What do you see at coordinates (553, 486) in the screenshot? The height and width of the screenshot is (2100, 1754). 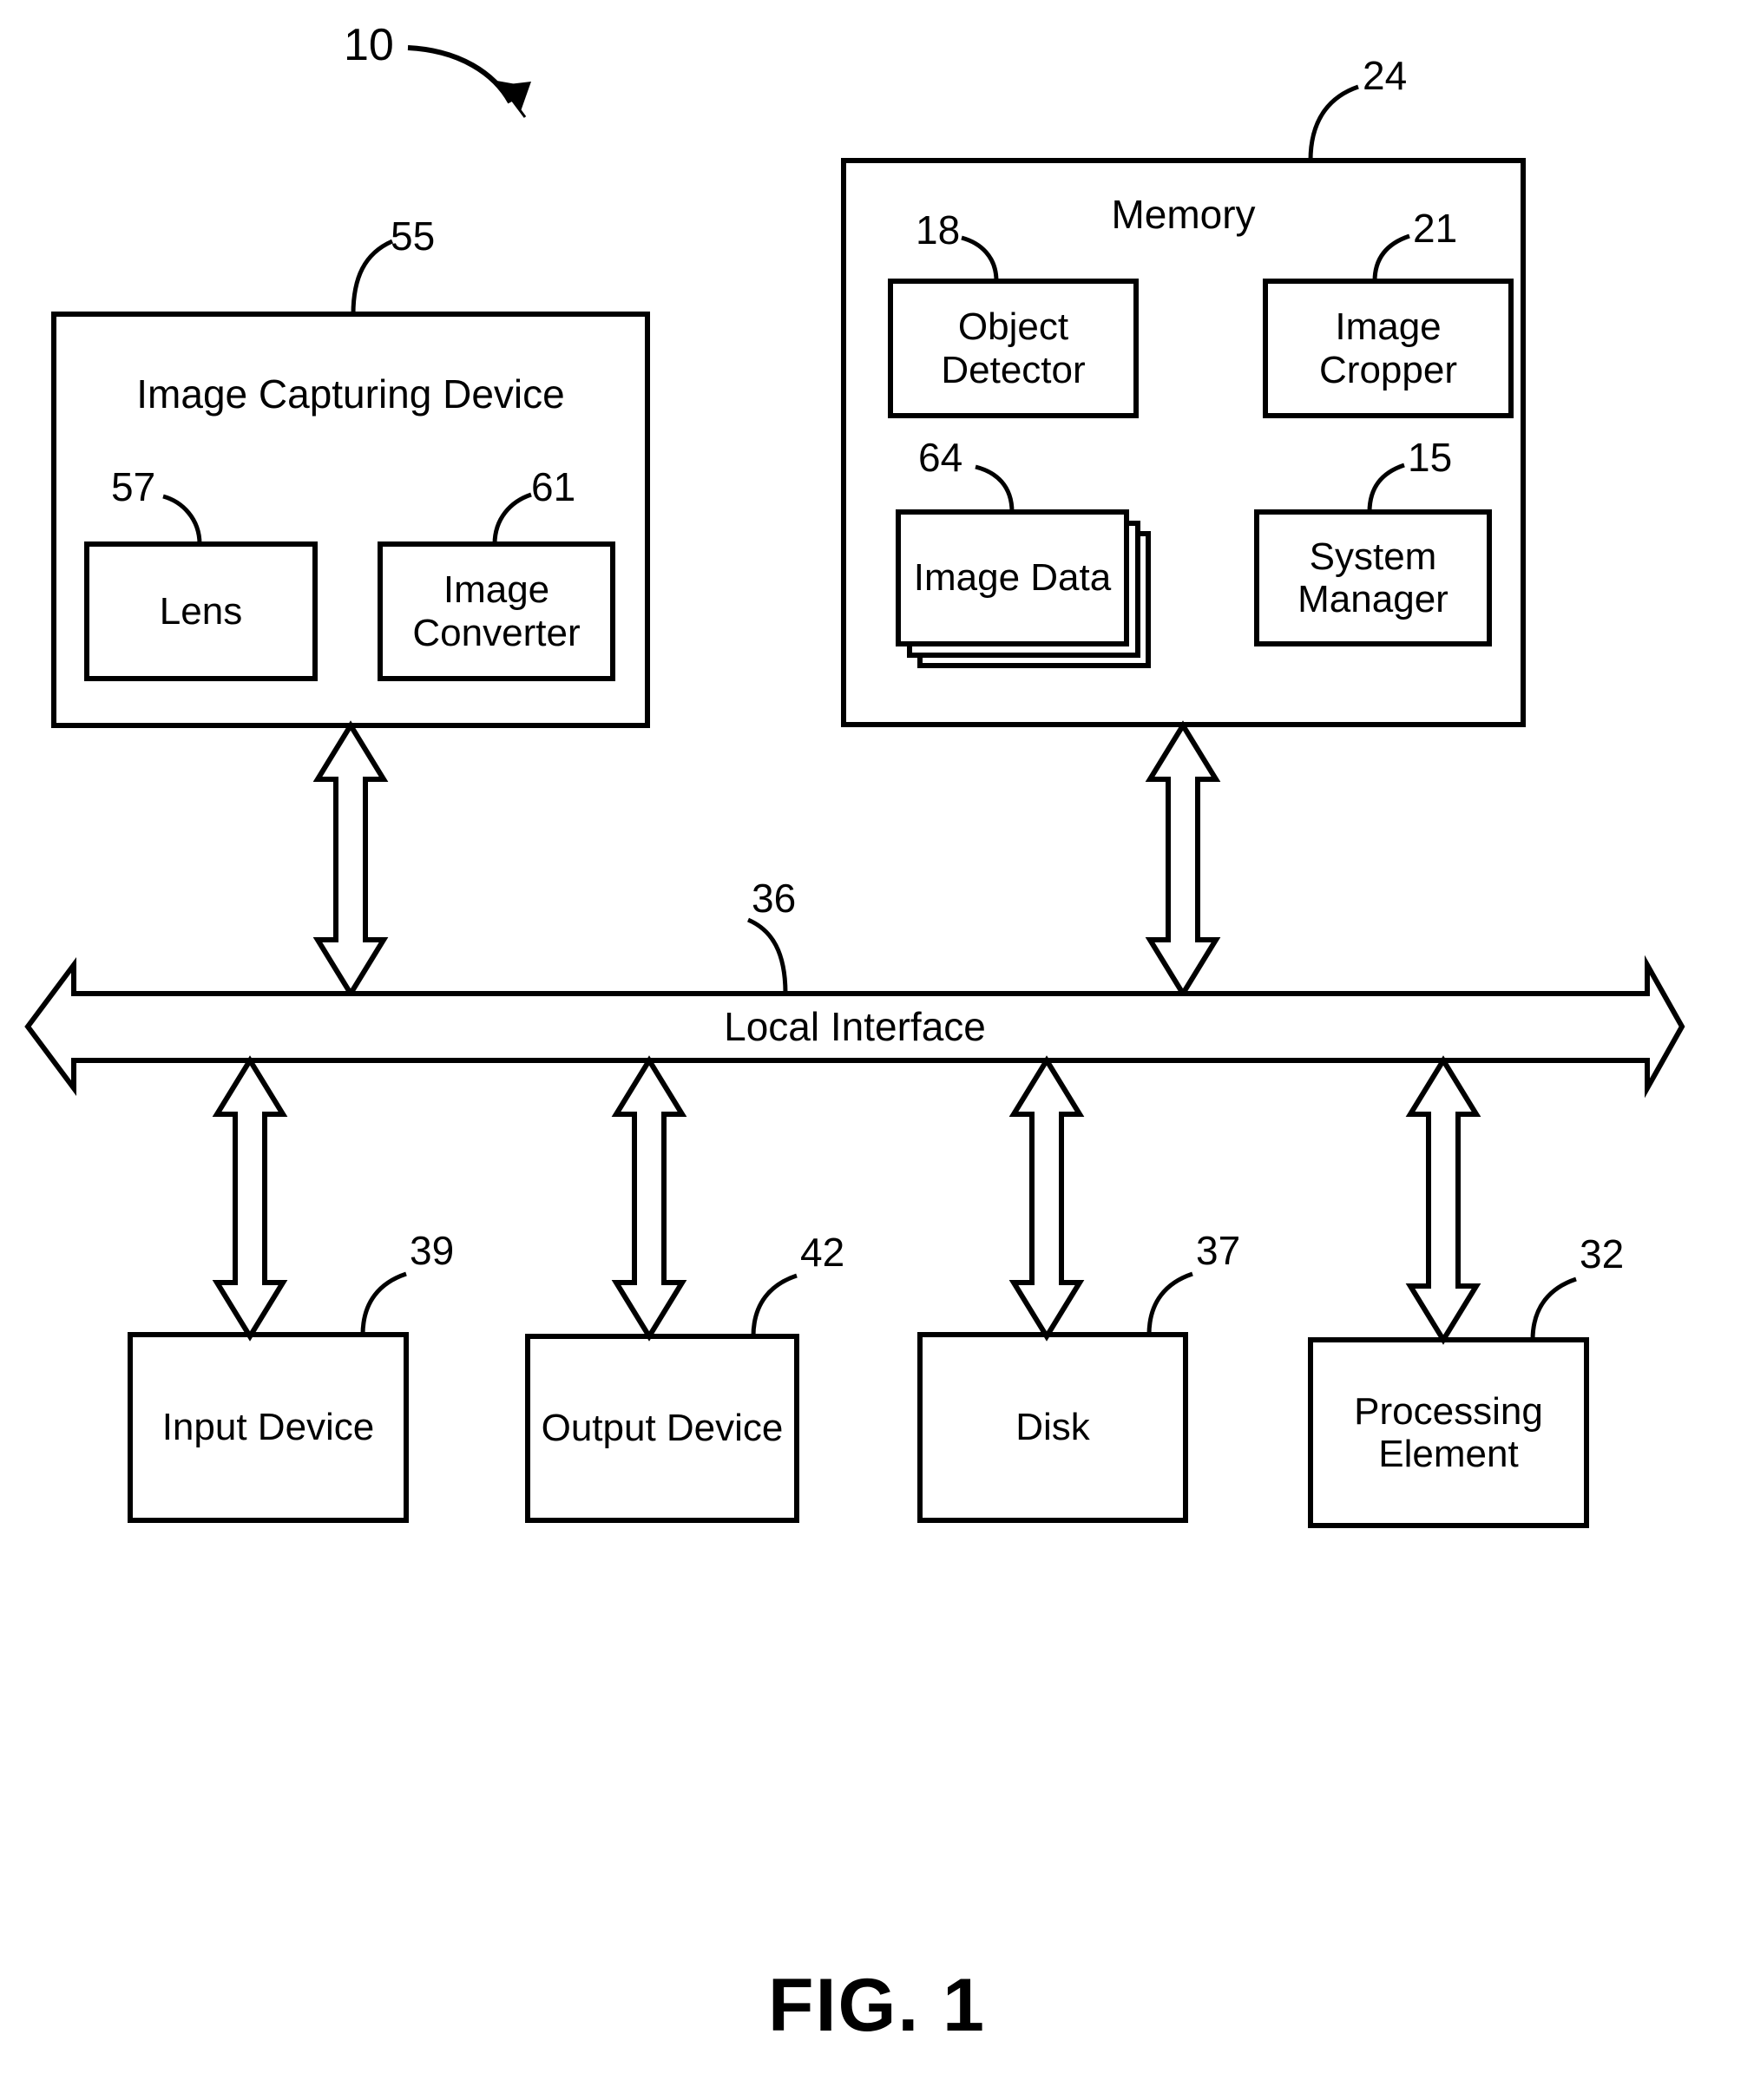 I see `ref-61: 61` at bounding box center [553, 486].